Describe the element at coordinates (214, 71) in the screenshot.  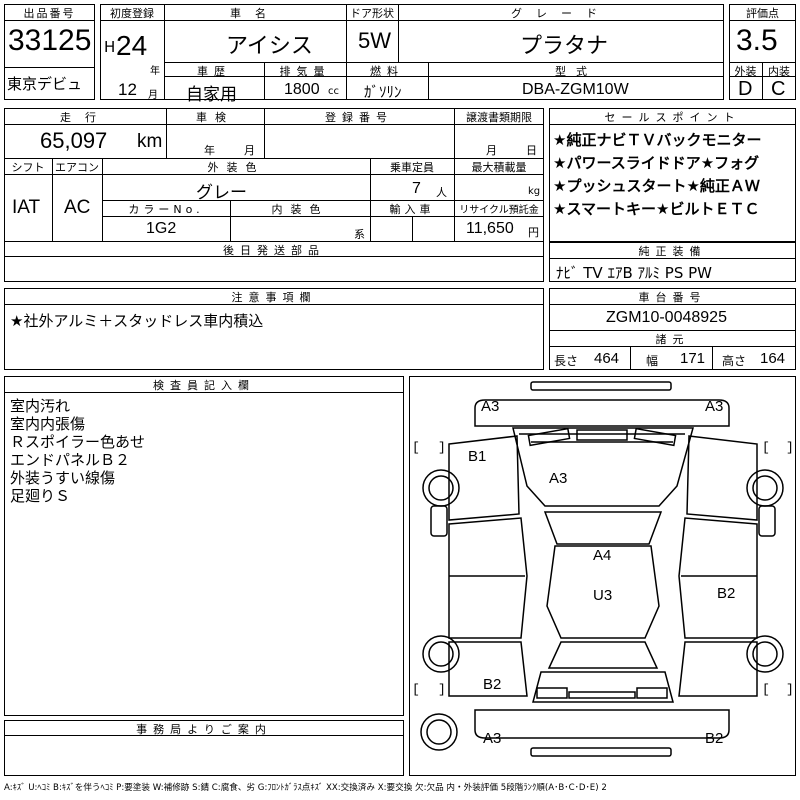
I see `history-label: 車歴` at that location.